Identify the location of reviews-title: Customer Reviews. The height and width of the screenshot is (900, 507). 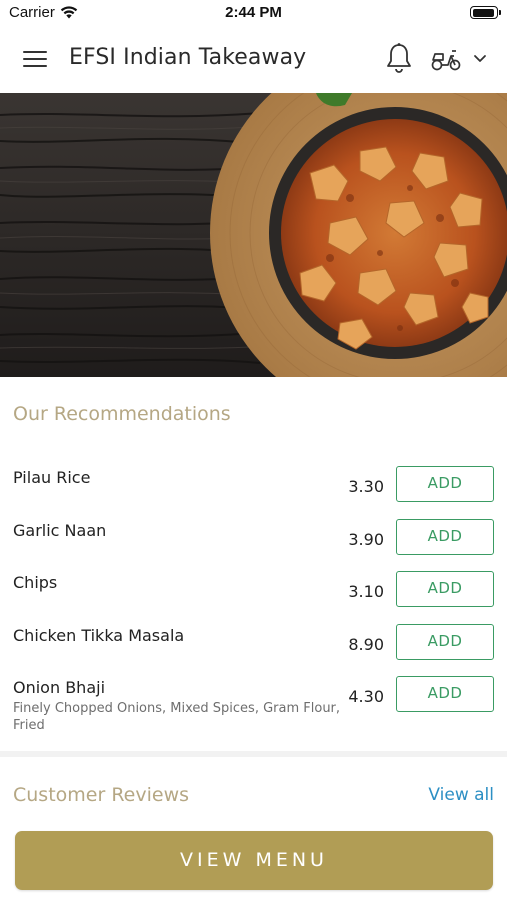
(101, 795).